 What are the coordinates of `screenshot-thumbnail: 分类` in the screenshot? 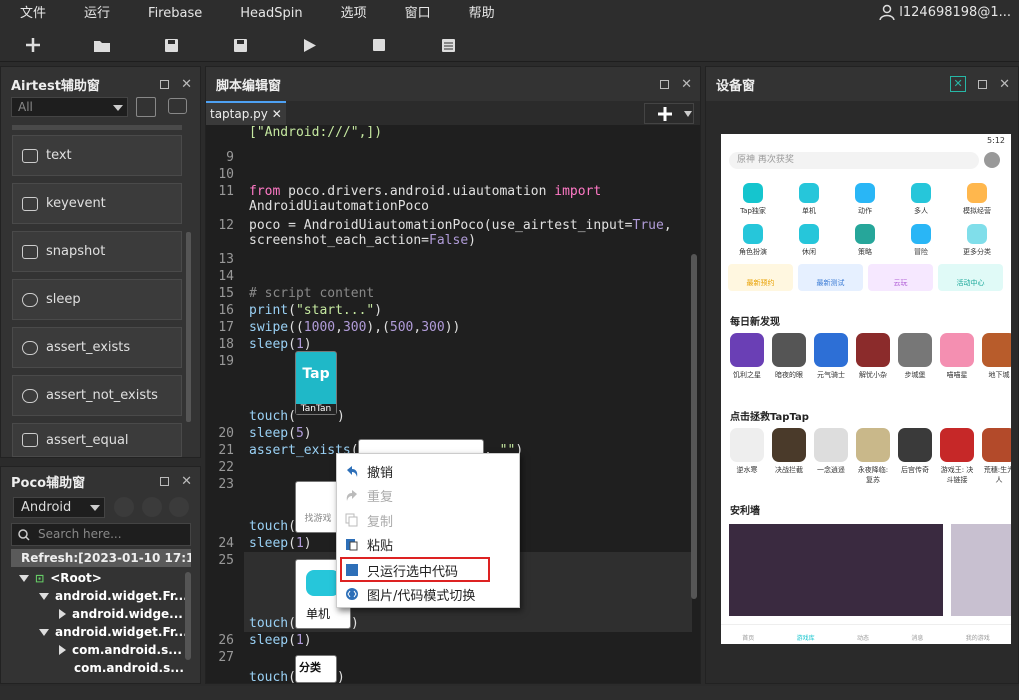 It's located at (316, 669).